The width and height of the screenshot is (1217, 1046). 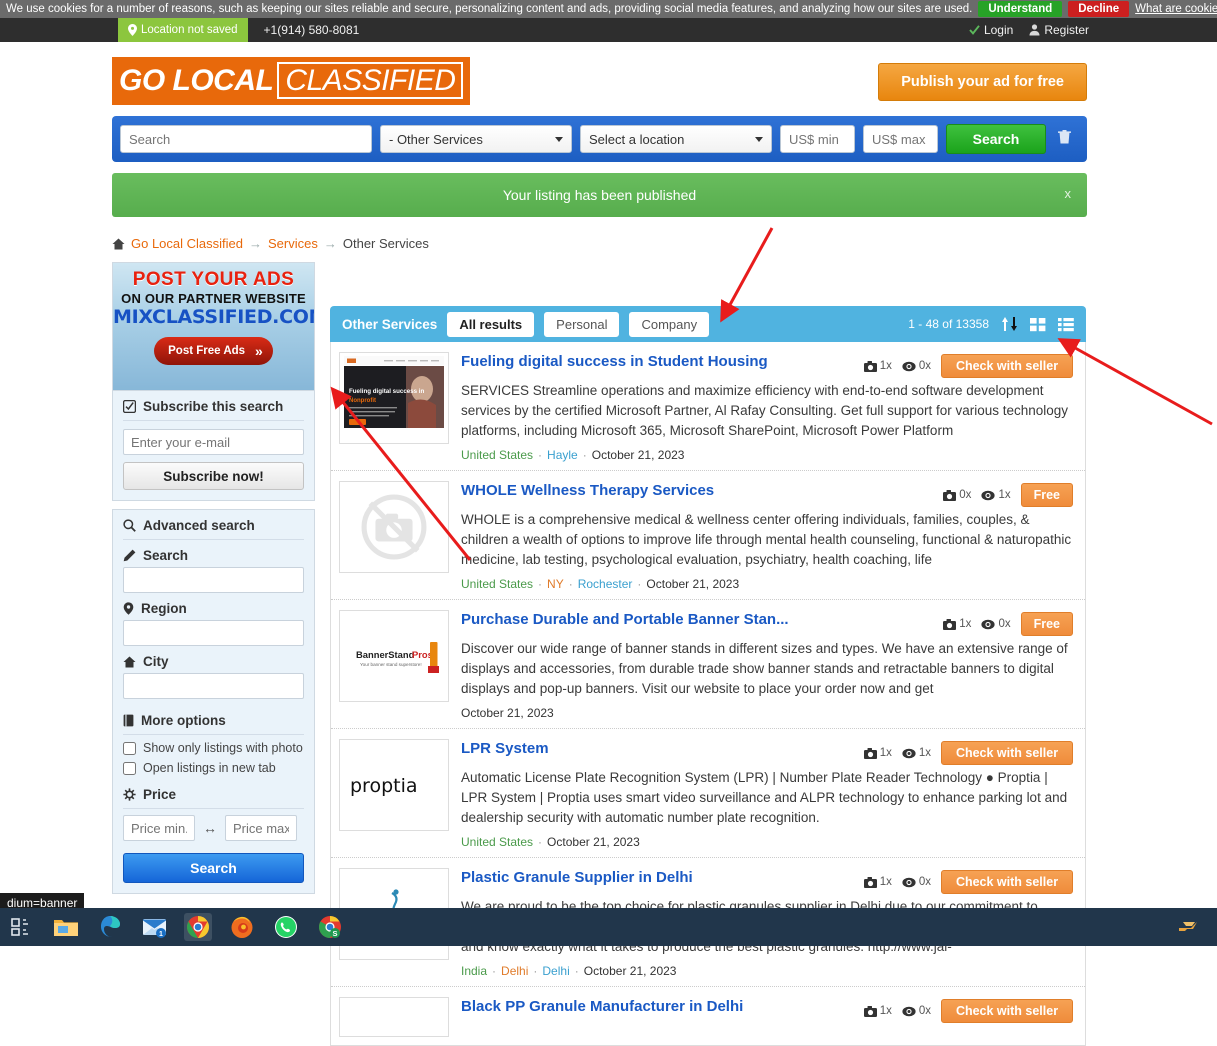 I want to click on listing-thumbnail: Fueling digital success in Nonprofit, so click(x=394, y=398).